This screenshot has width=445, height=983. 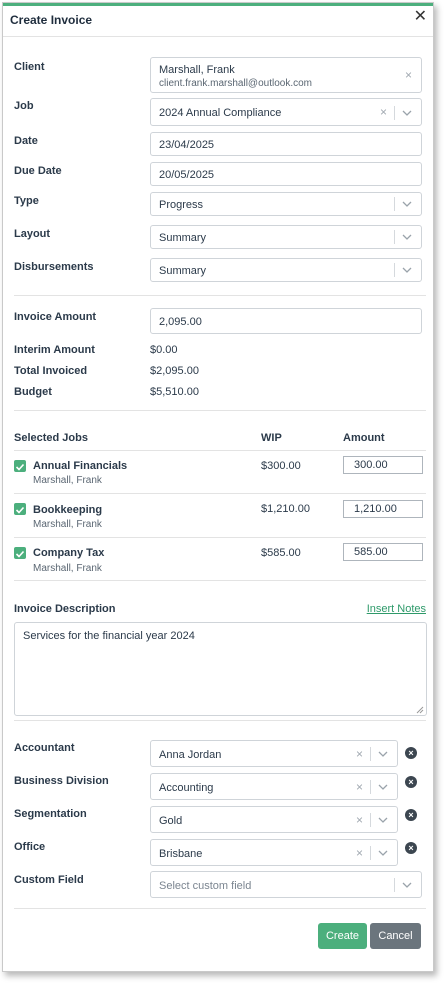 What do you see at coordinates (181, 205) in the screenshot?
I see `type-value: Progress` at bounding box center [181, 205].